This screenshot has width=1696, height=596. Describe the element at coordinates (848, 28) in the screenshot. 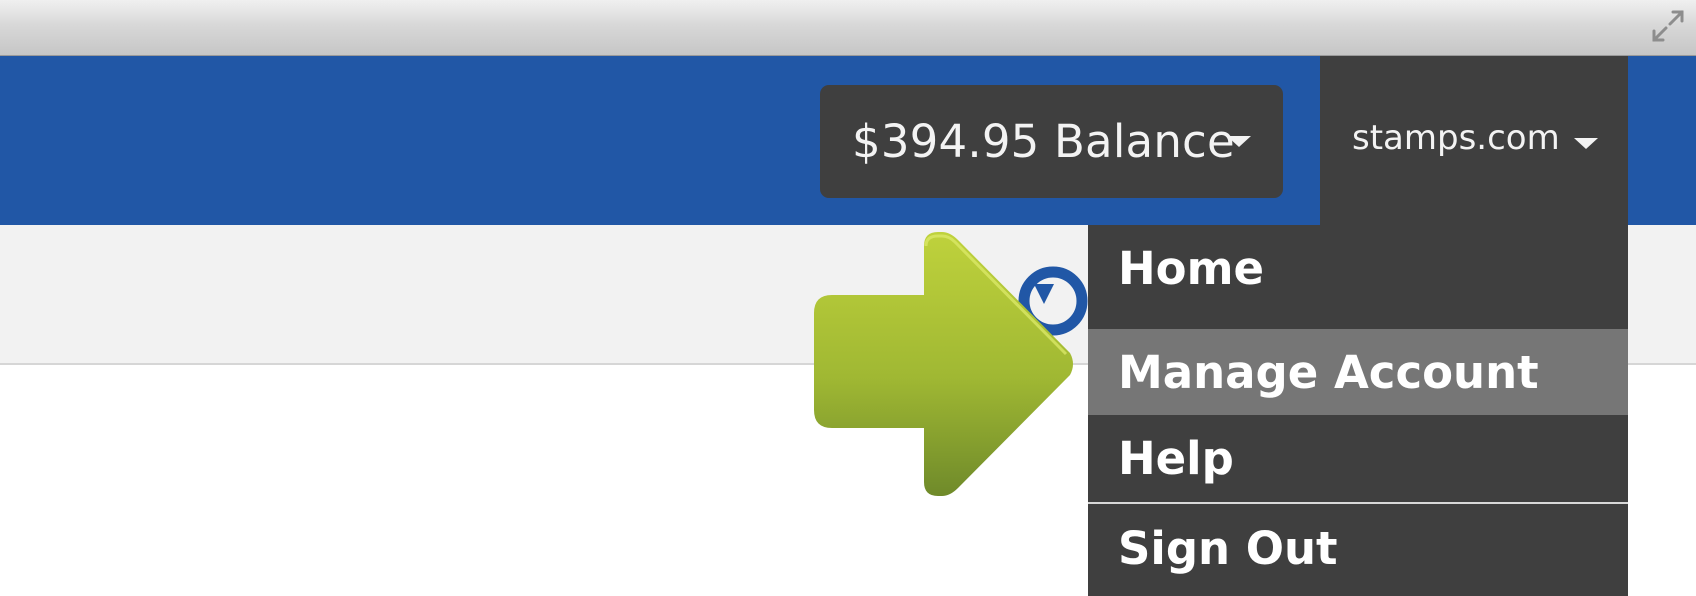

I see `window-title-bar` at that location.